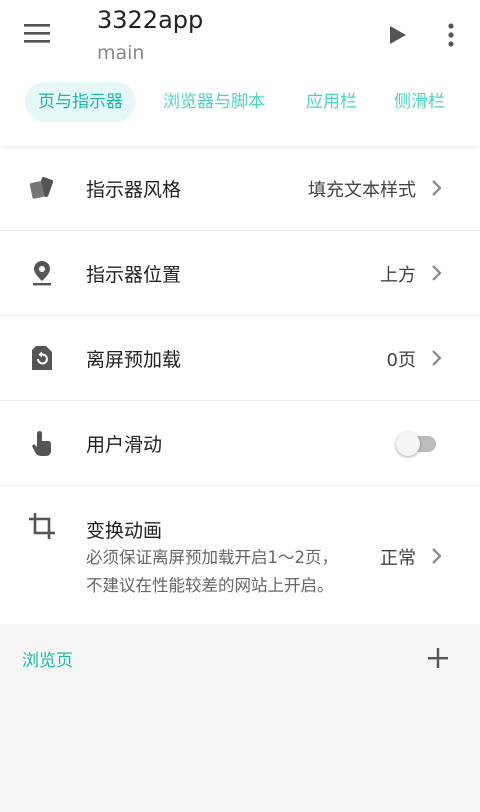 The height and width of the screenshot is (812, 480). Describe the element at coordinates (214, 102) in the screenshot. I see `tab-browser-script: 浏览器与脚本` at that location.